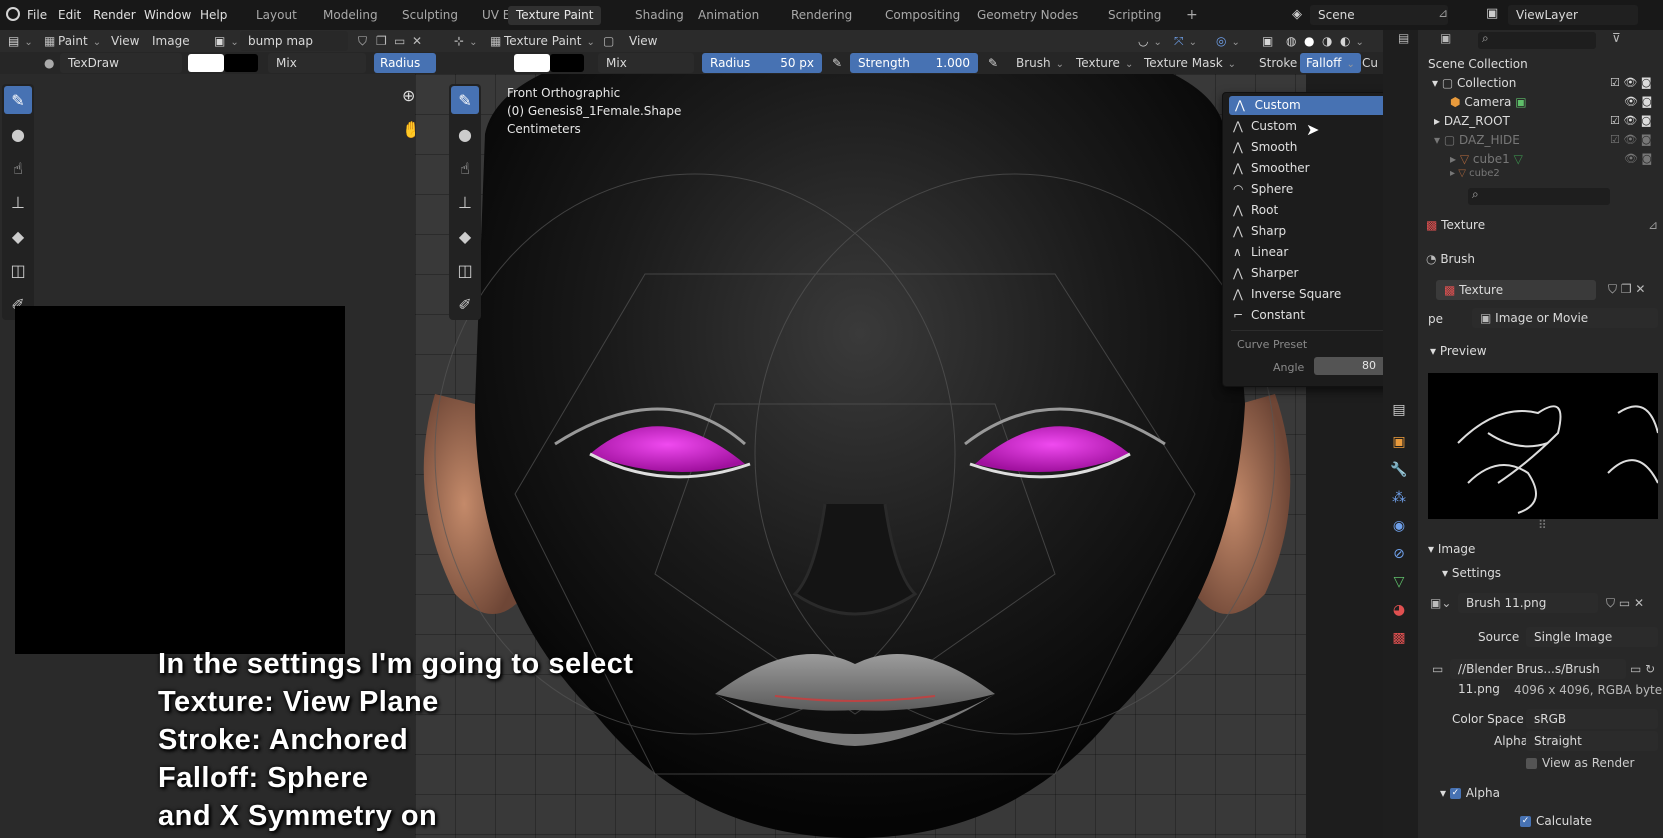 The image size is (1663, 838). What do you see at coordinates (1592, 741) in the screenshot?
I see `alpha-mode-dropdown: Straight` at bounding box center [1592, 741].